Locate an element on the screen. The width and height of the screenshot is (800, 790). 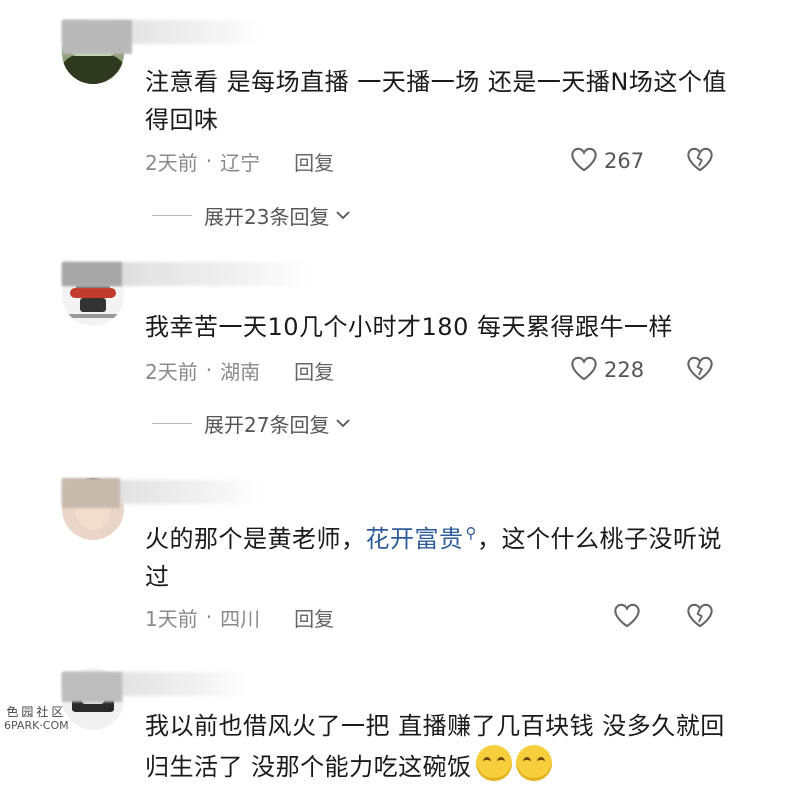
comment-time: 1天前 is located at coordinates (171, 618).